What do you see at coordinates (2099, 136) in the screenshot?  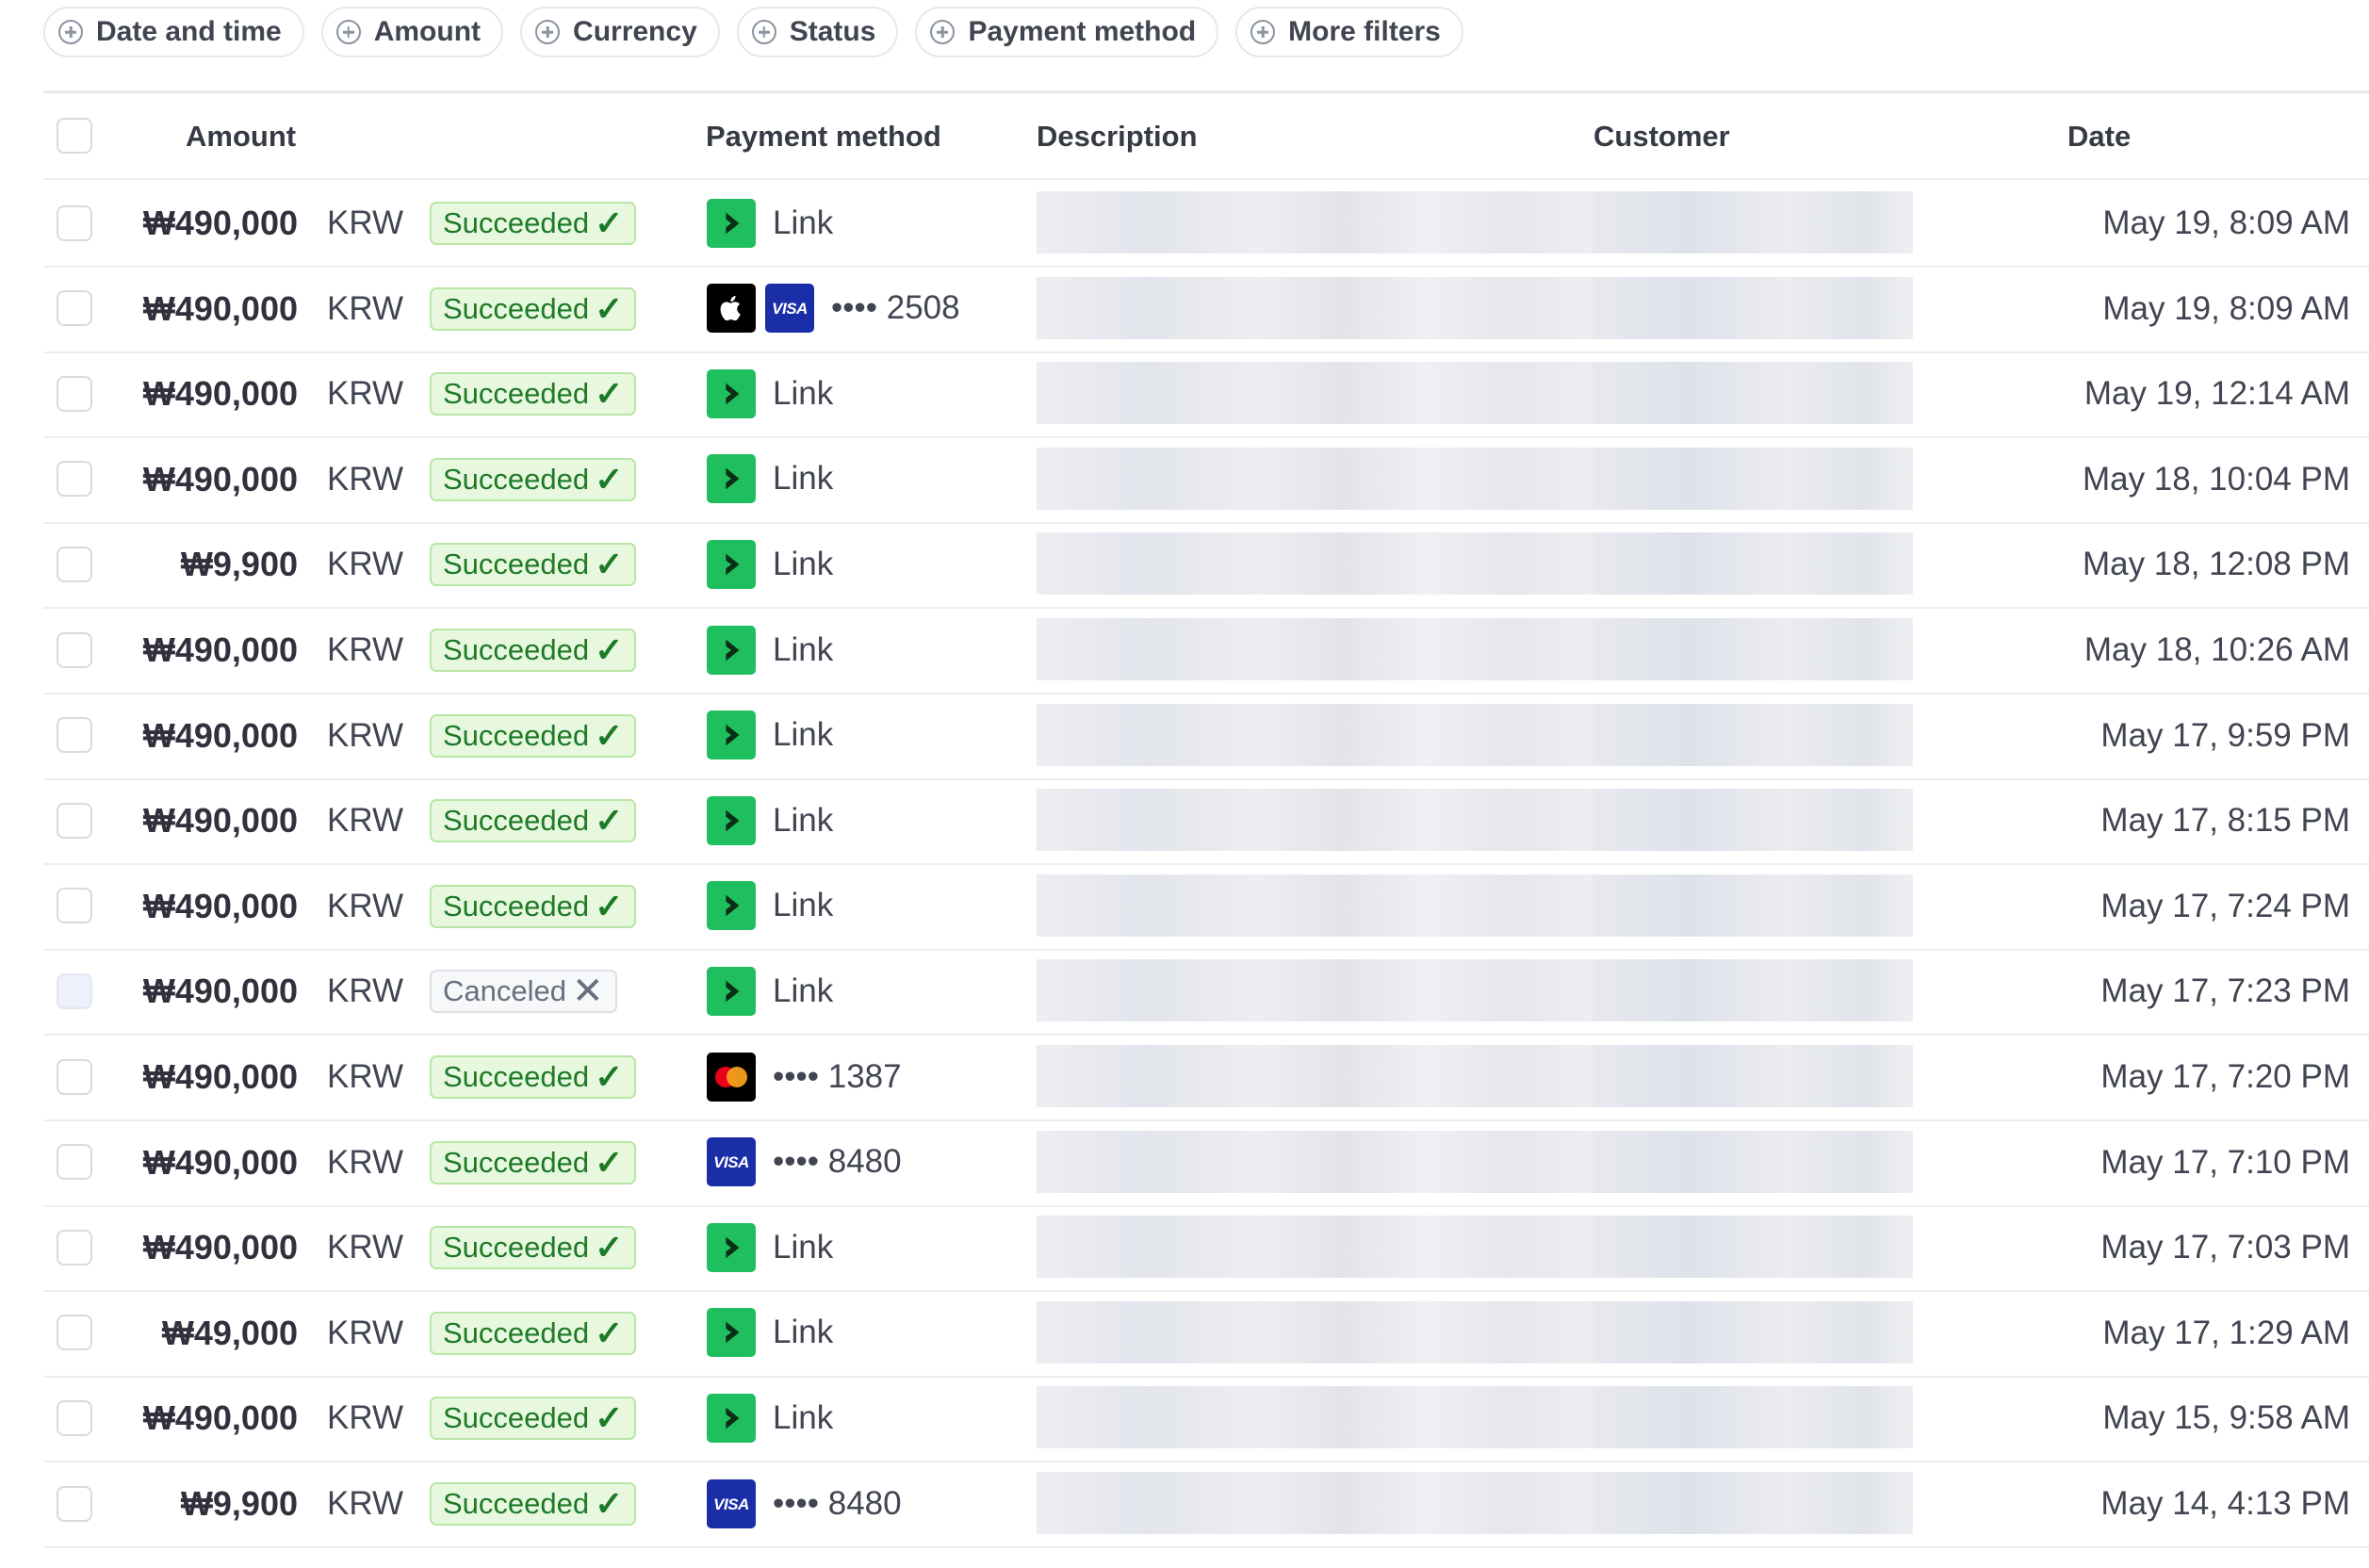 I see `column-header-date: Date` at bounding box center [2099, 136].